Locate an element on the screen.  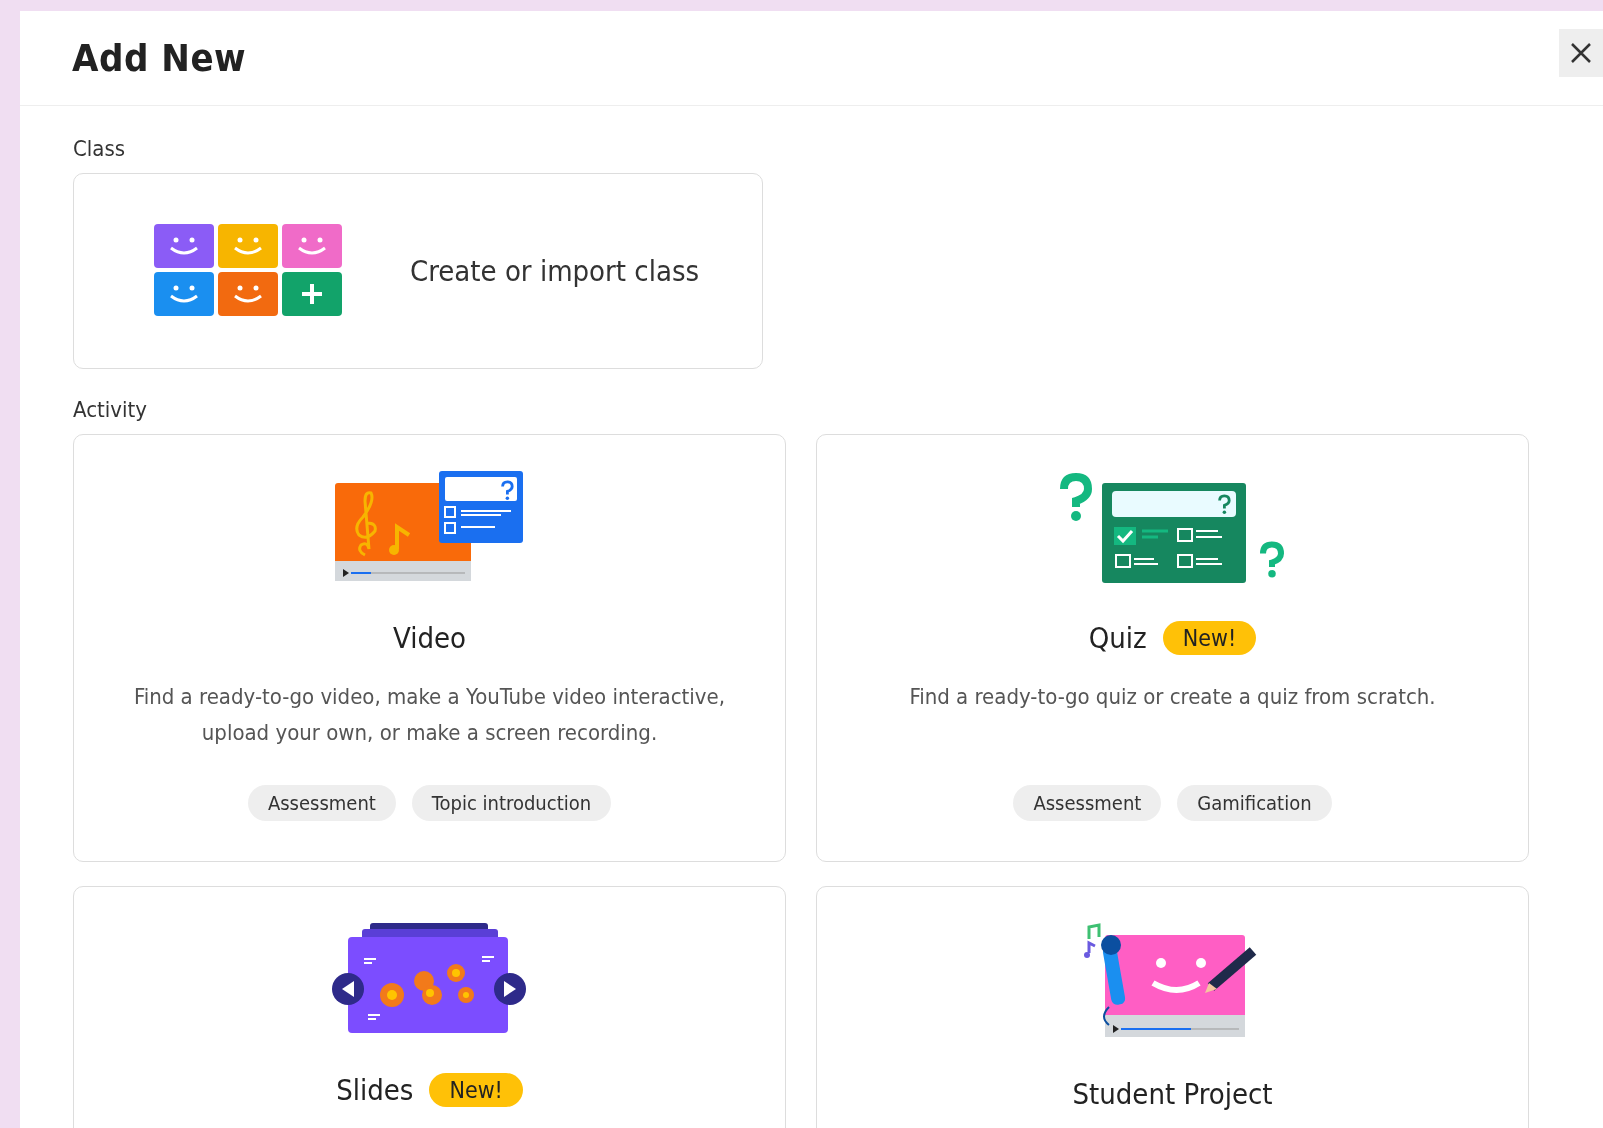
card-title: Quiz is located at coordinates (1117, 638).